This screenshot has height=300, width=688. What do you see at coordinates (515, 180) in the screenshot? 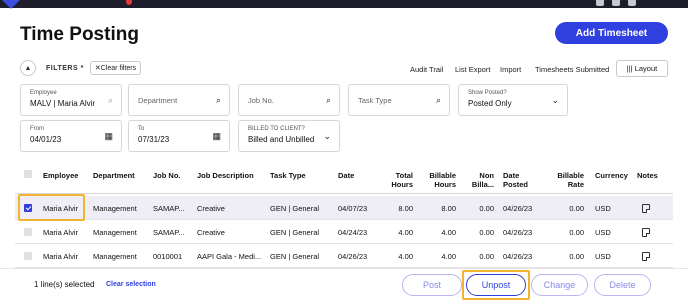
I see `col-date-posted: Date Posted` at bounding box center [515, 180].